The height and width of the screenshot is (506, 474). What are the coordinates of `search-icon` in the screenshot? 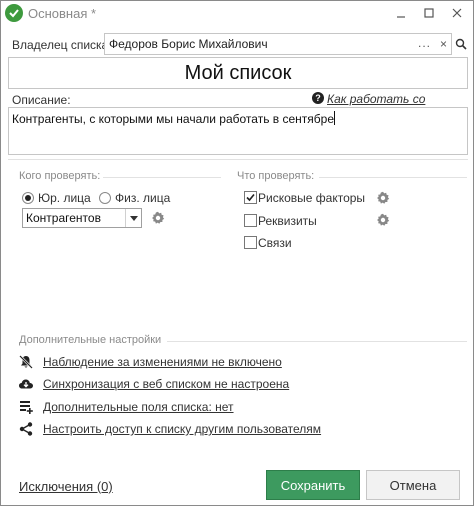 It's located at (461, 44).